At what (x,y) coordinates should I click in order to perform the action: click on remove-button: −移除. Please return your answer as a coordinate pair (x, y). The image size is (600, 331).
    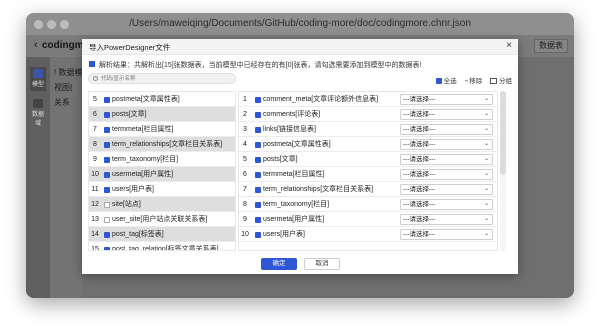
    Looking at the image, I should click on (473, 80).